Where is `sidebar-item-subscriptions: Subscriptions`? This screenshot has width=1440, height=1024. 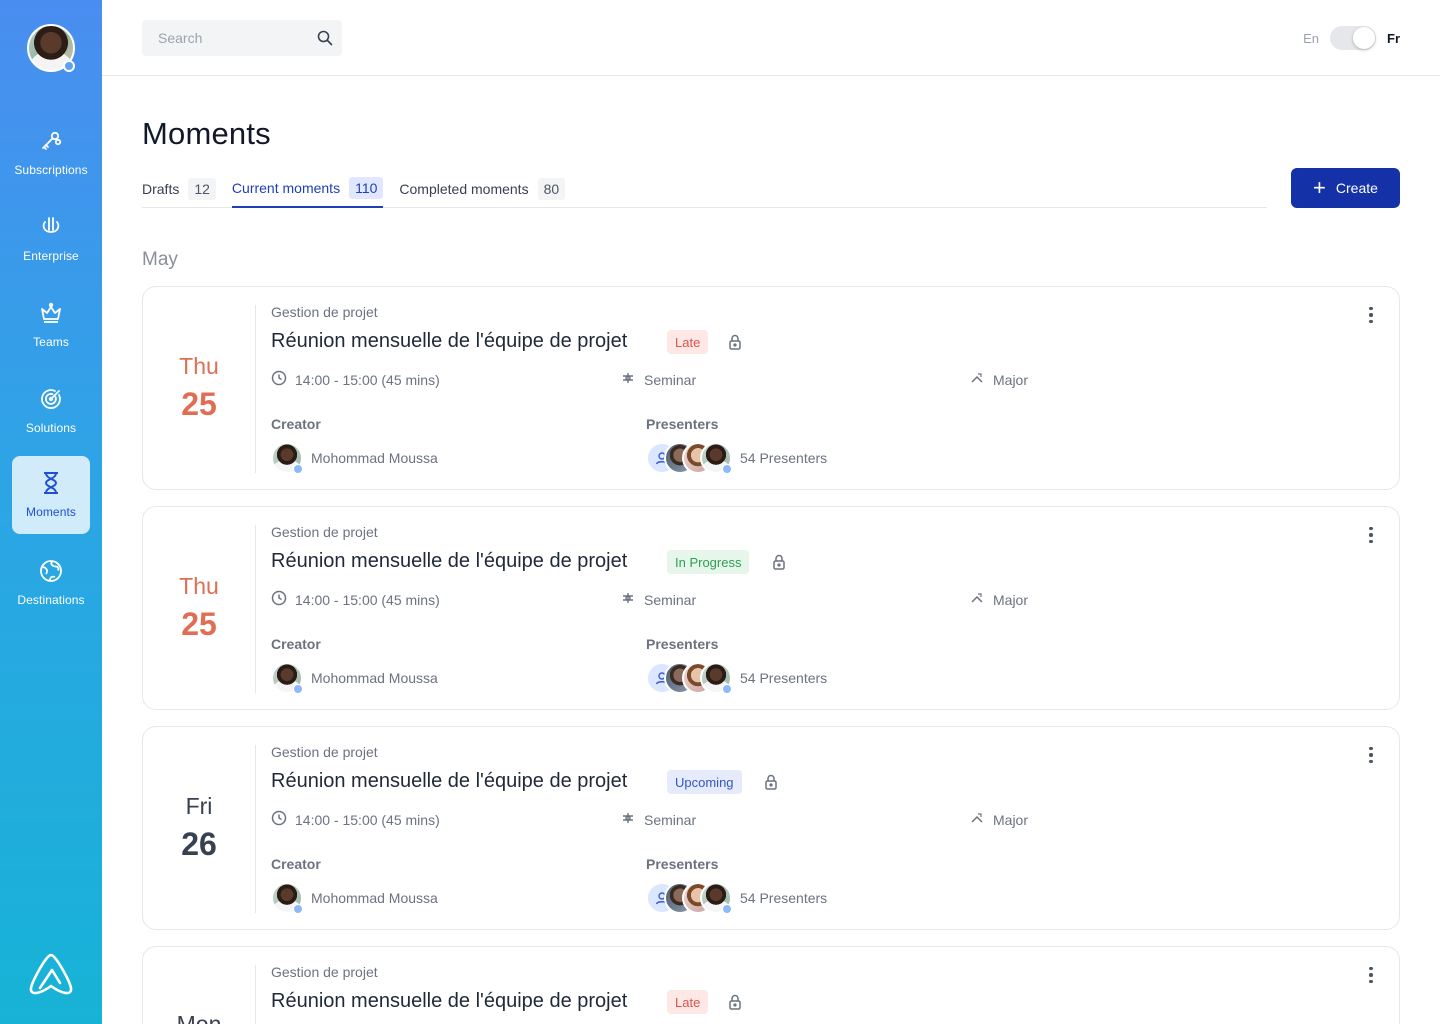
sidebar-item-subscriptions: Subscriptions is located at coordinates (51, 153).